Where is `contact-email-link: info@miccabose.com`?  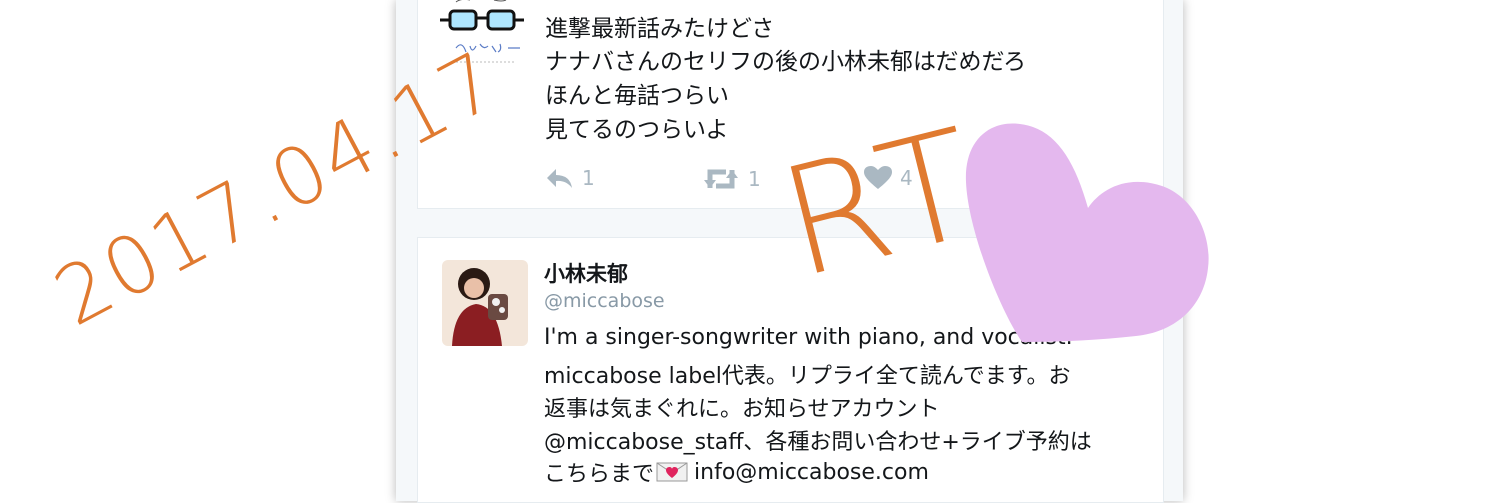 contact-email-link: info@miccabose.com is located at coordinates (811, 472).